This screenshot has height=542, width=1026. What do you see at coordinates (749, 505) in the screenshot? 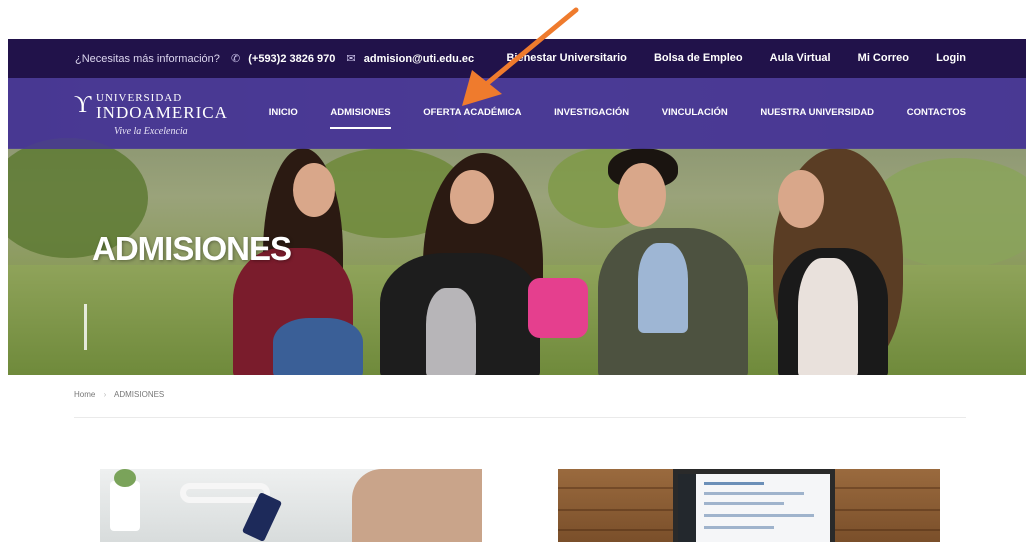
I see `card-image-laptop` at bounding box center [749, 505].